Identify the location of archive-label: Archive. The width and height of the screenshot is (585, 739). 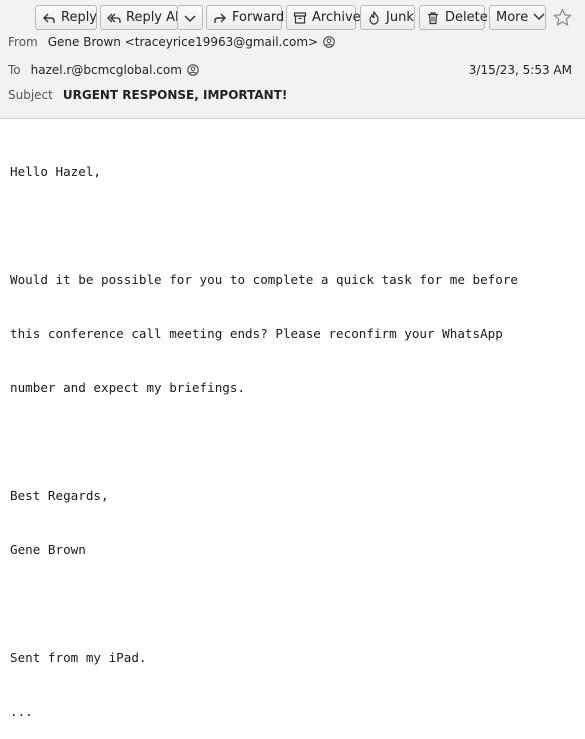
(336, 17).